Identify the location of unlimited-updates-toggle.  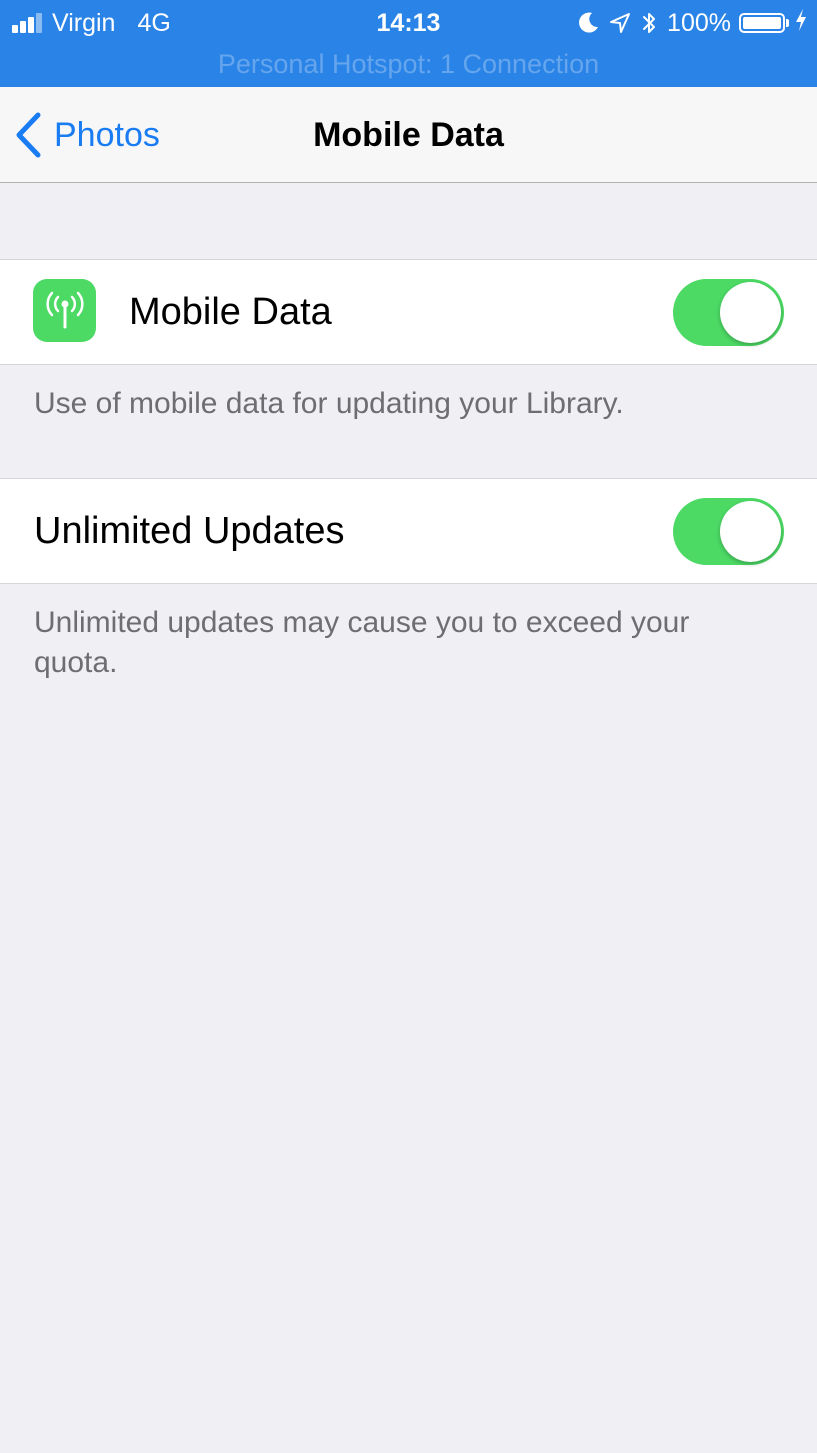
(728, 531).